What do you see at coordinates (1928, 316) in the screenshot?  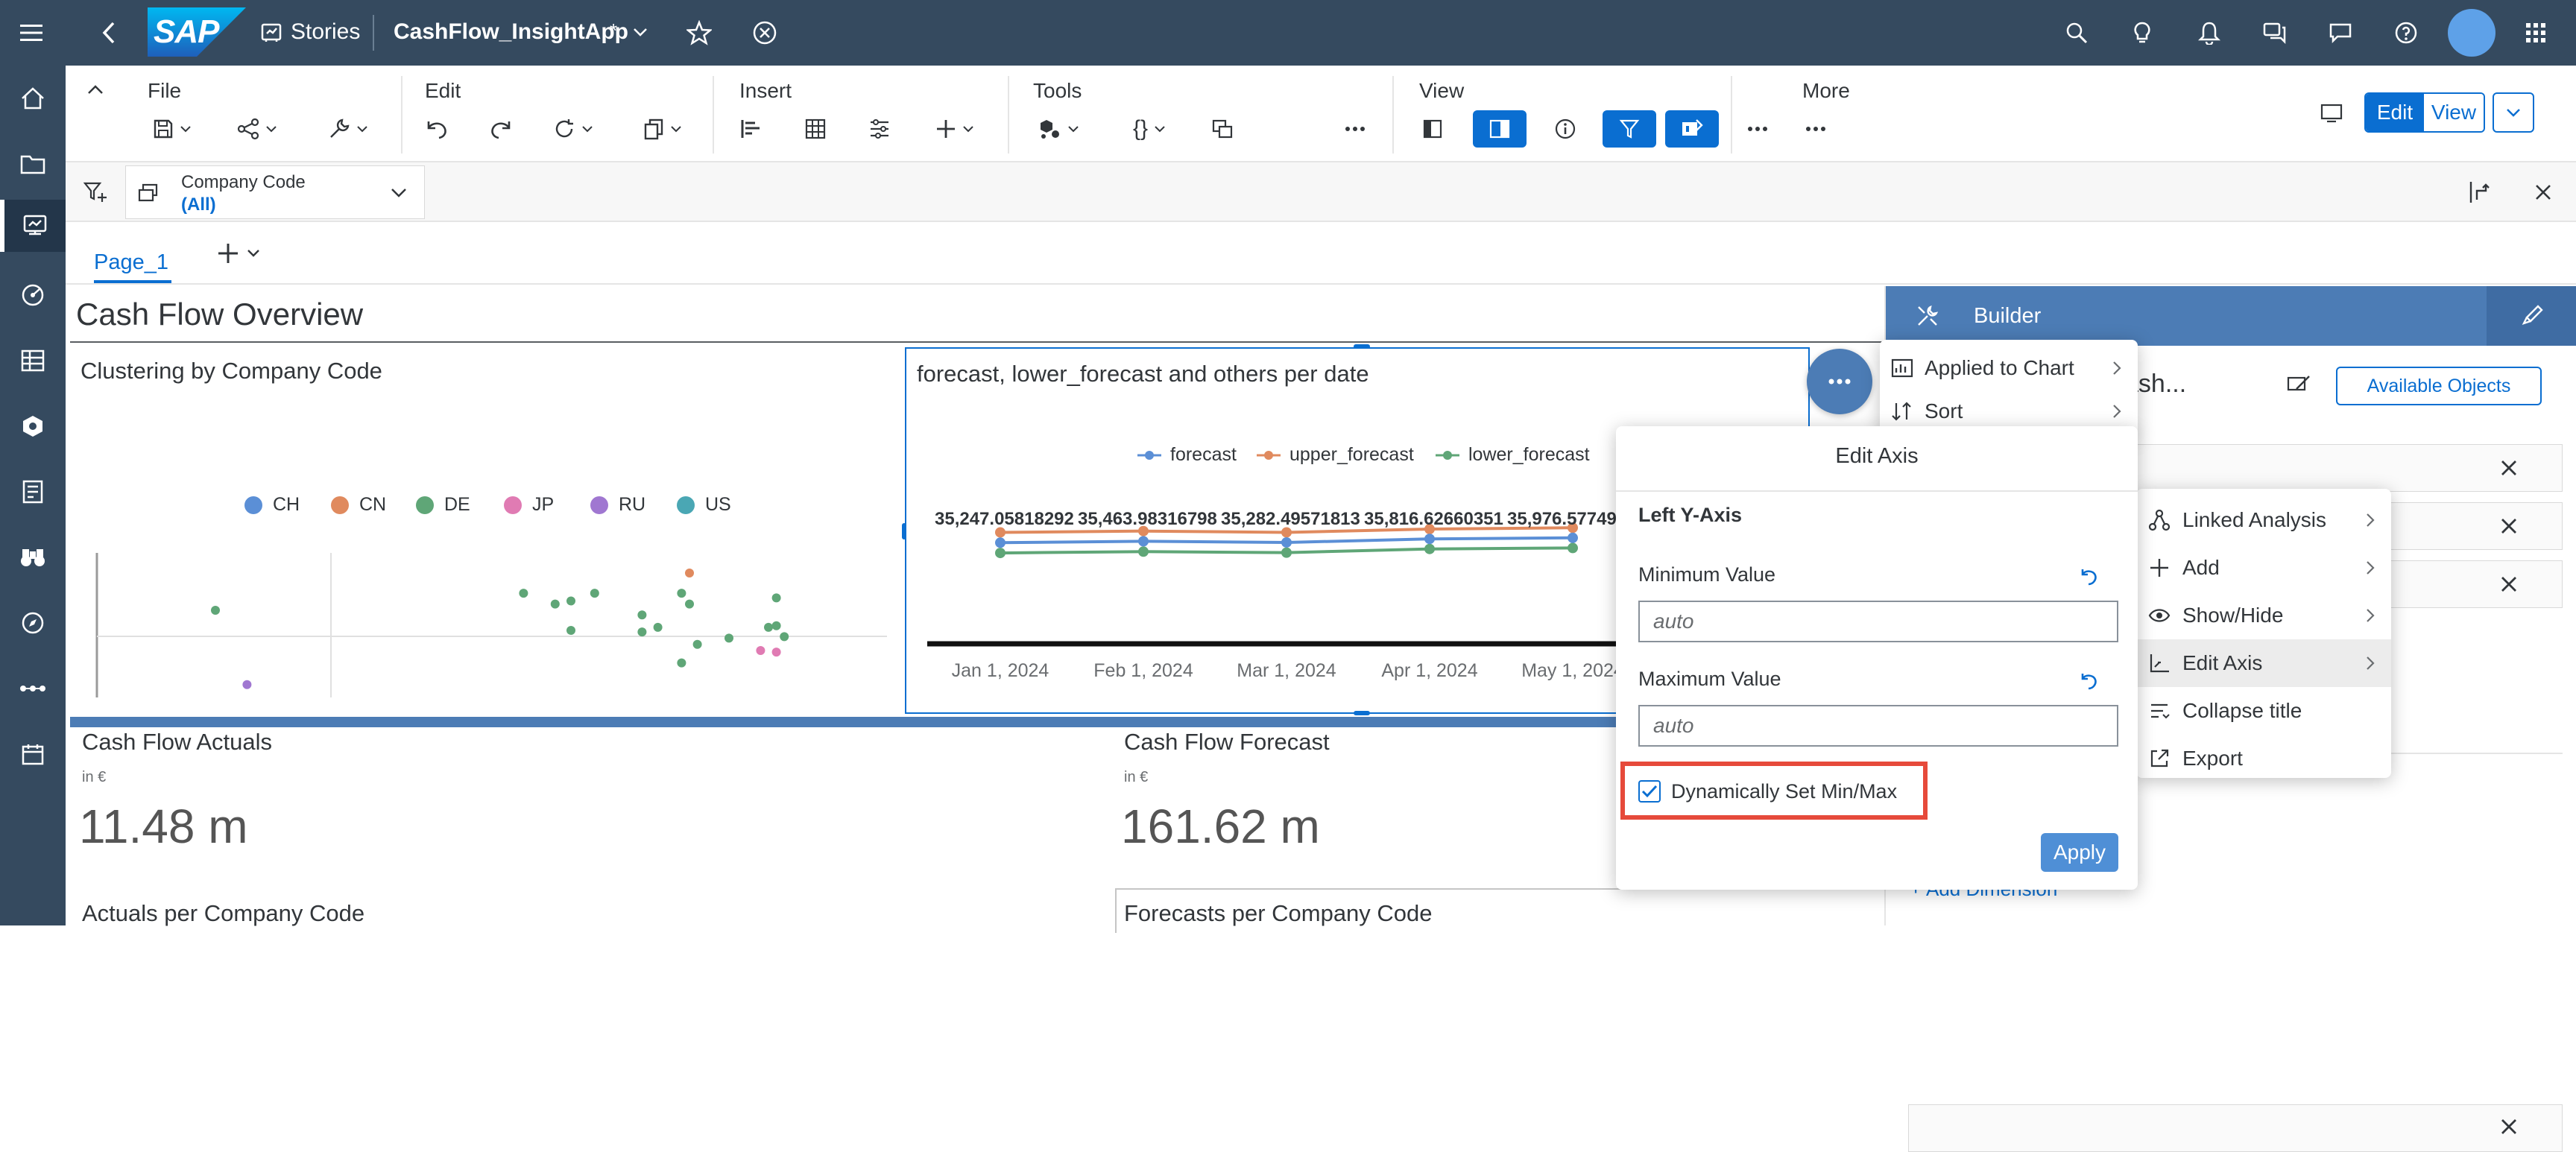 I see `builder-tools-icon` at bounding box center [1928, 316].